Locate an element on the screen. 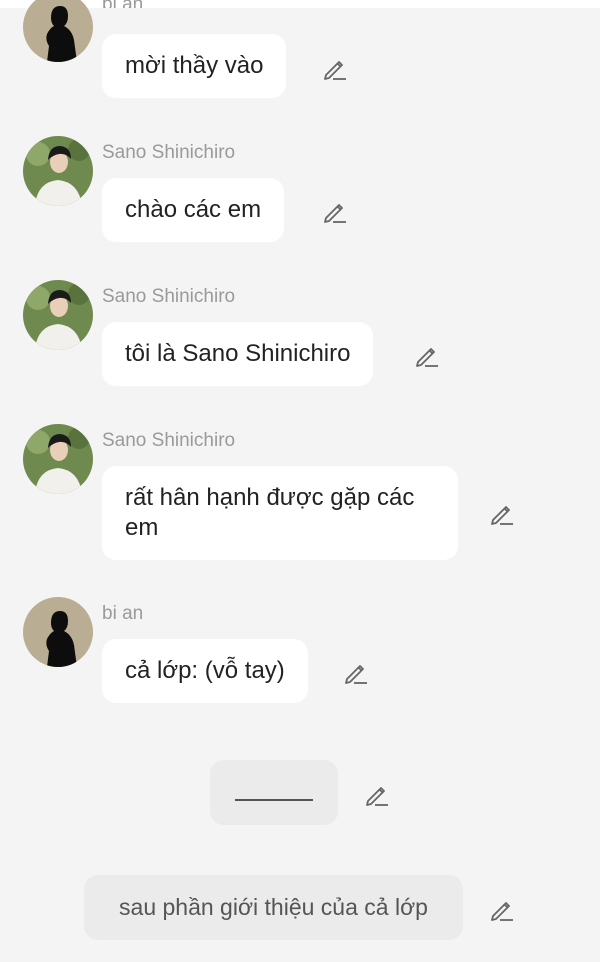 The width and height of the screenshot is (600, 962). top-edge-bar is located at coordinates (300, 4).